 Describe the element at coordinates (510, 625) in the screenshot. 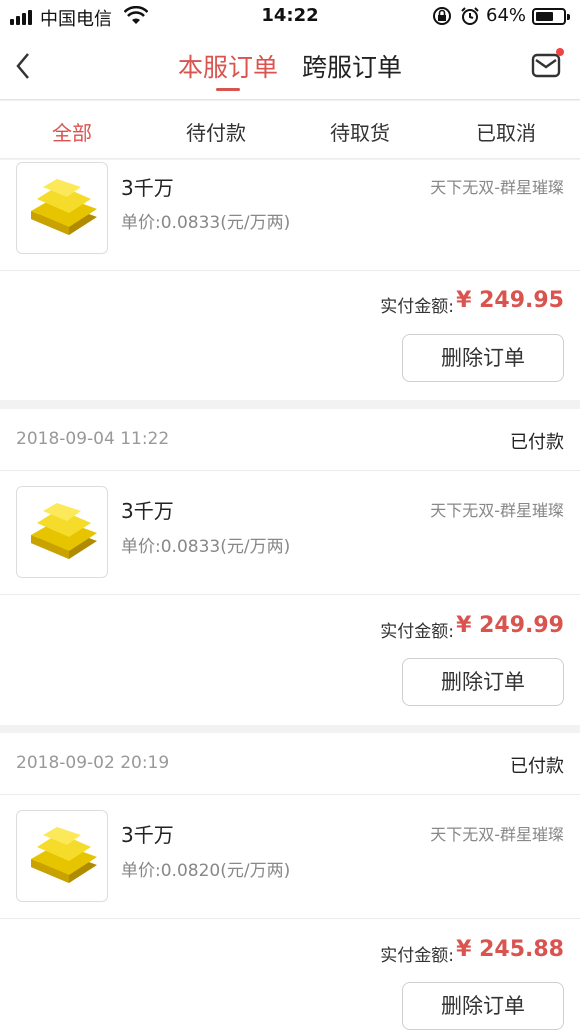

I see `paid-amount: ¥ 249.99` at that location.